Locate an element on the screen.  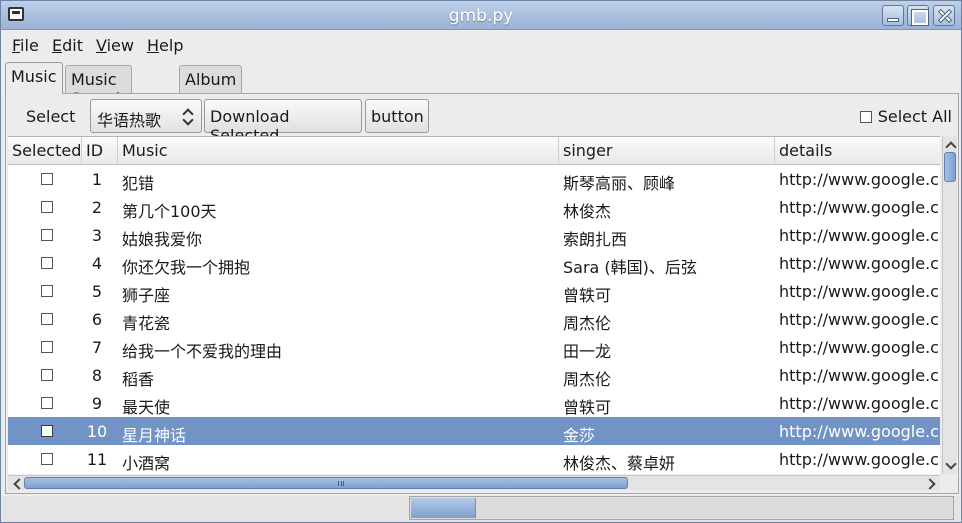
vertical-scrollbar is located at coordinates (949, 305).